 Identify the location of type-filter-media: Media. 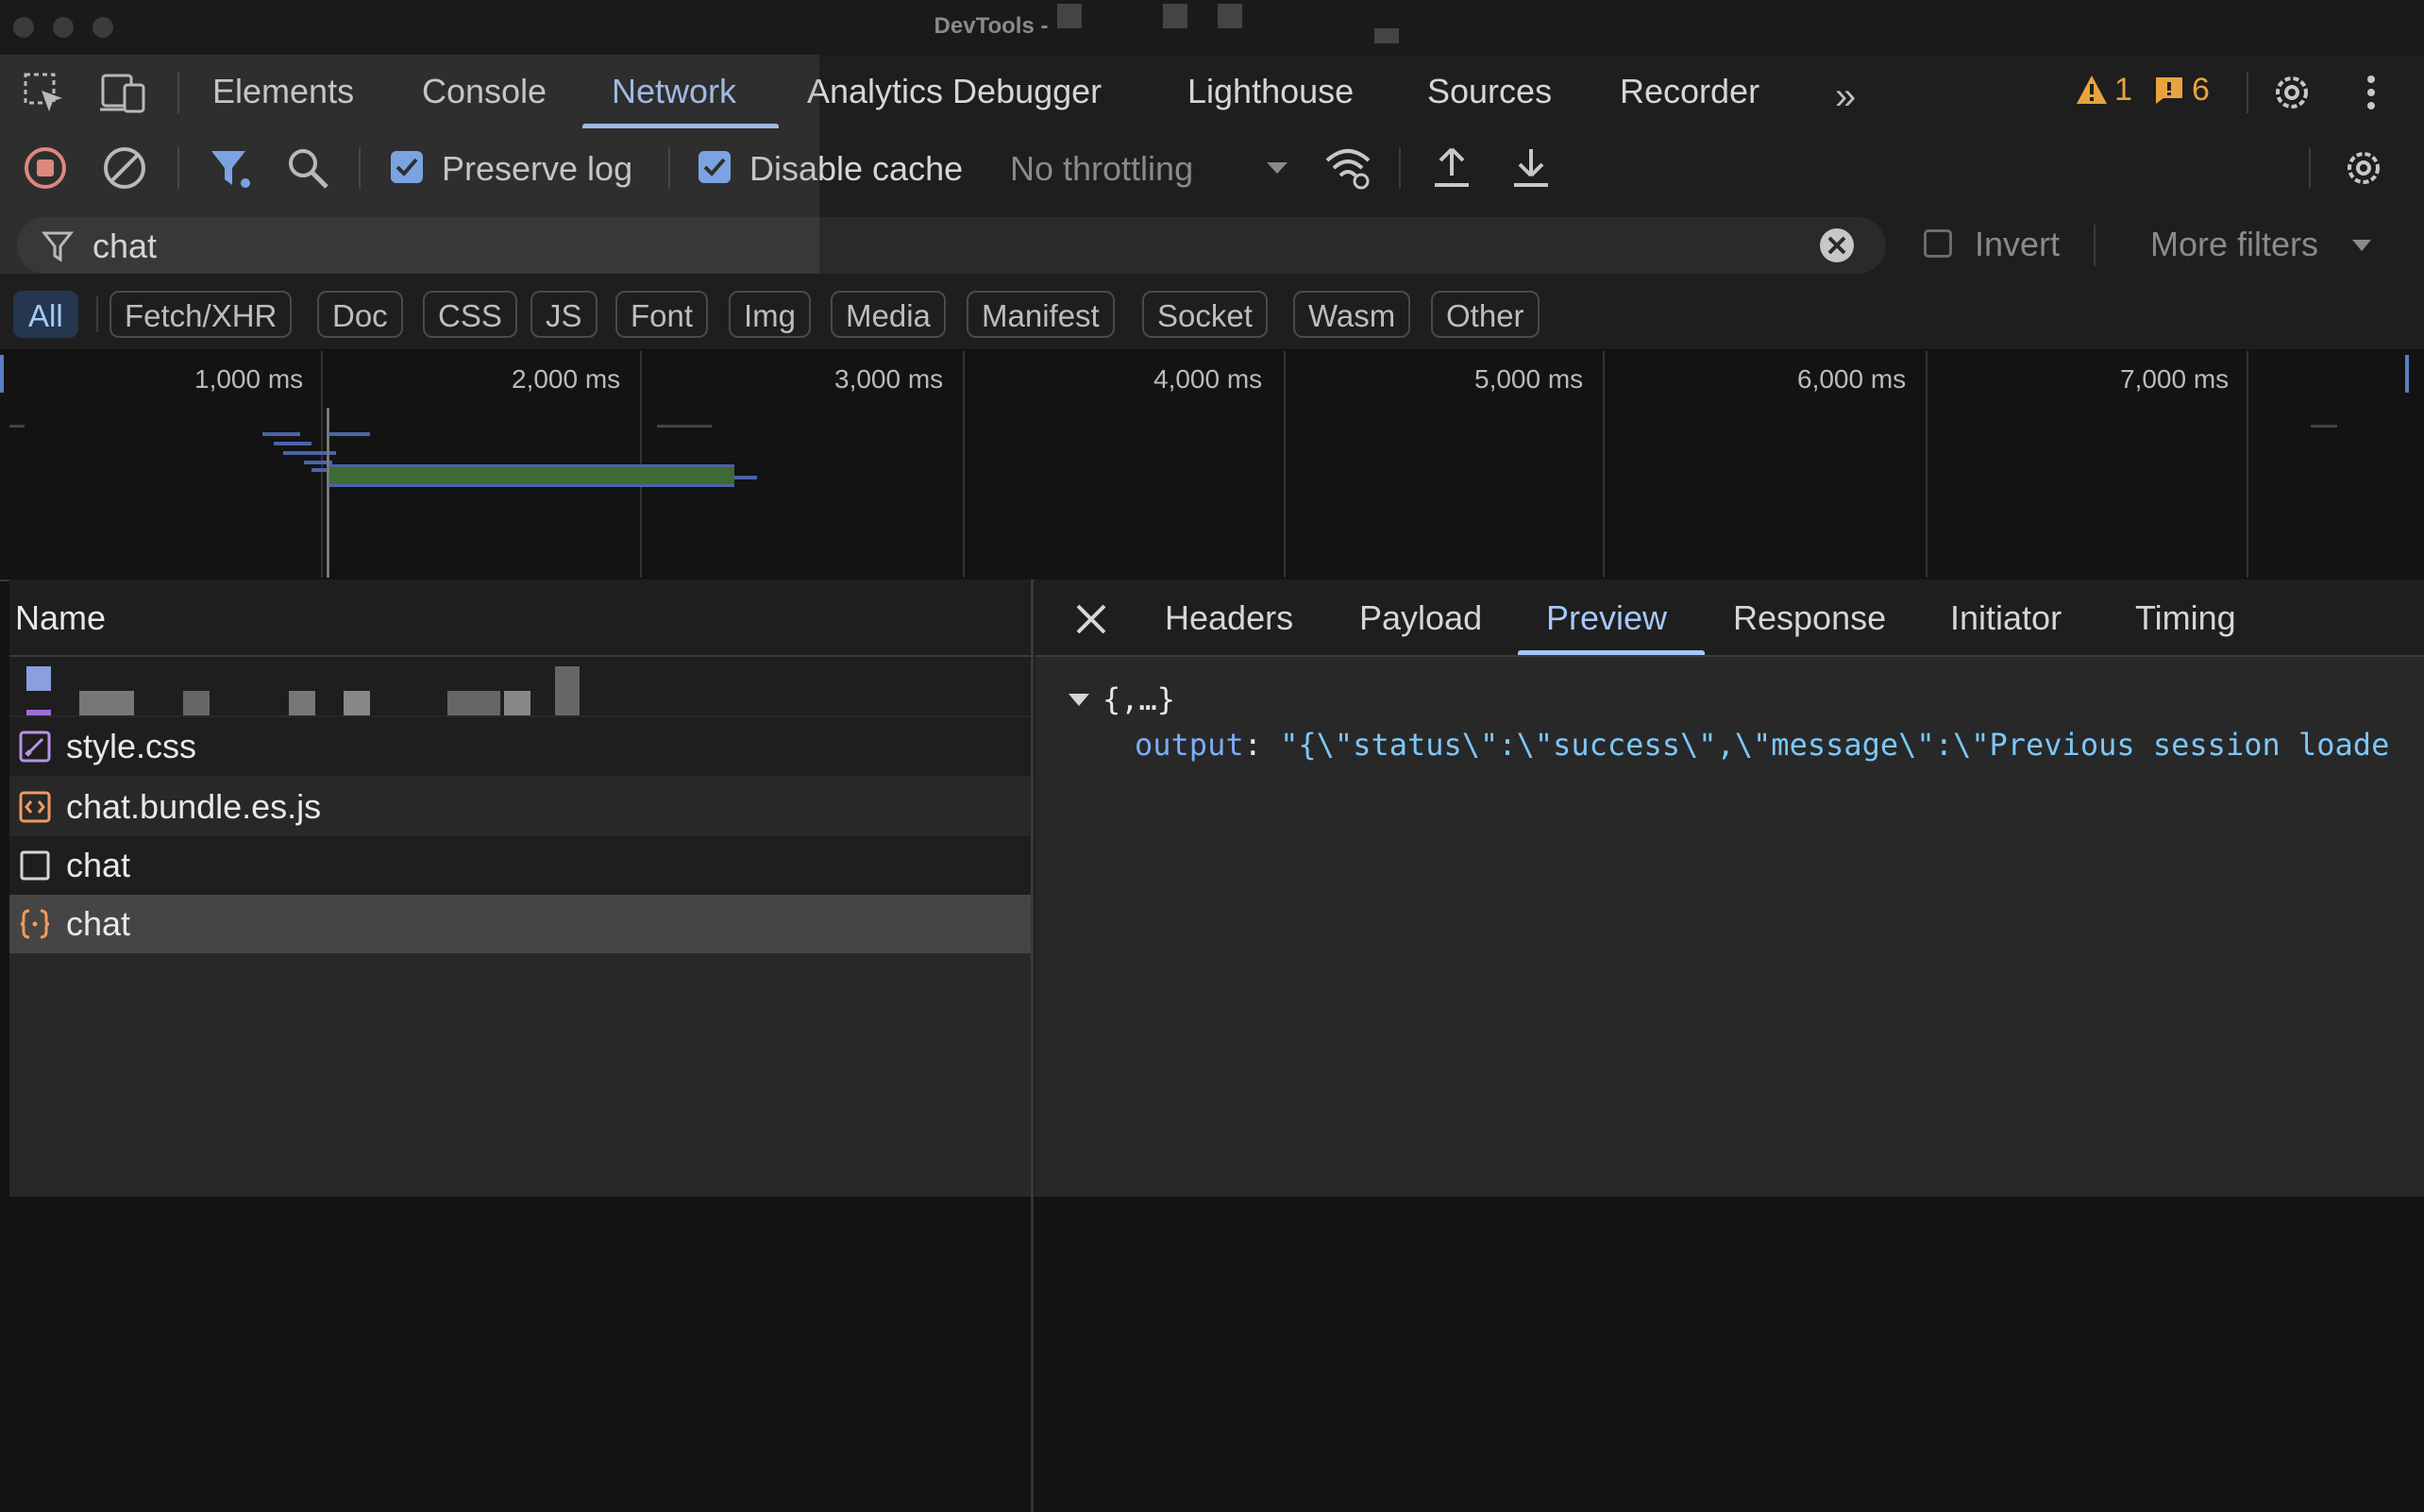
(889, 314).